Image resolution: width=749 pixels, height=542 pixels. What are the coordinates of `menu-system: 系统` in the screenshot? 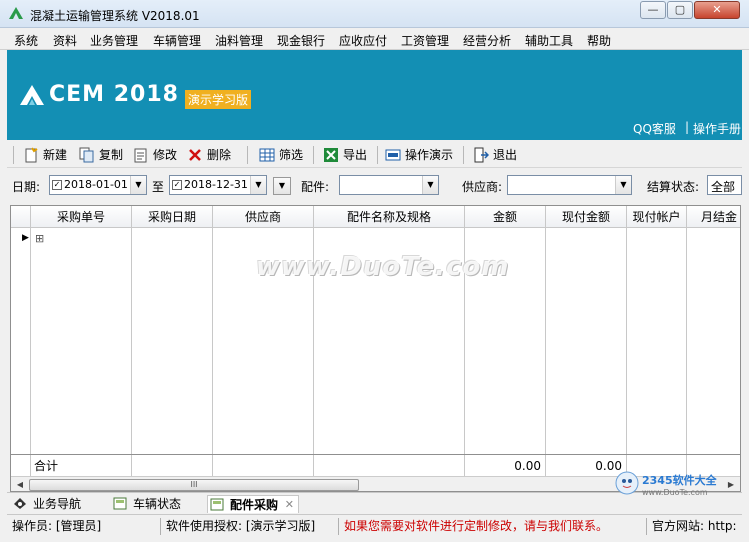 It's located at (26, 40).